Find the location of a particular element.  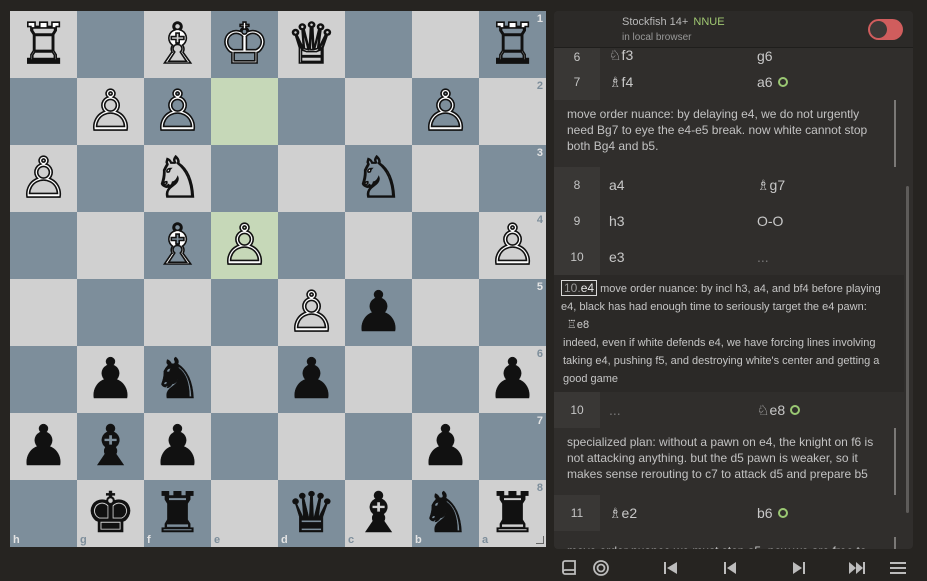

square-c8: ♝ c is located at coordinates (378, 513).